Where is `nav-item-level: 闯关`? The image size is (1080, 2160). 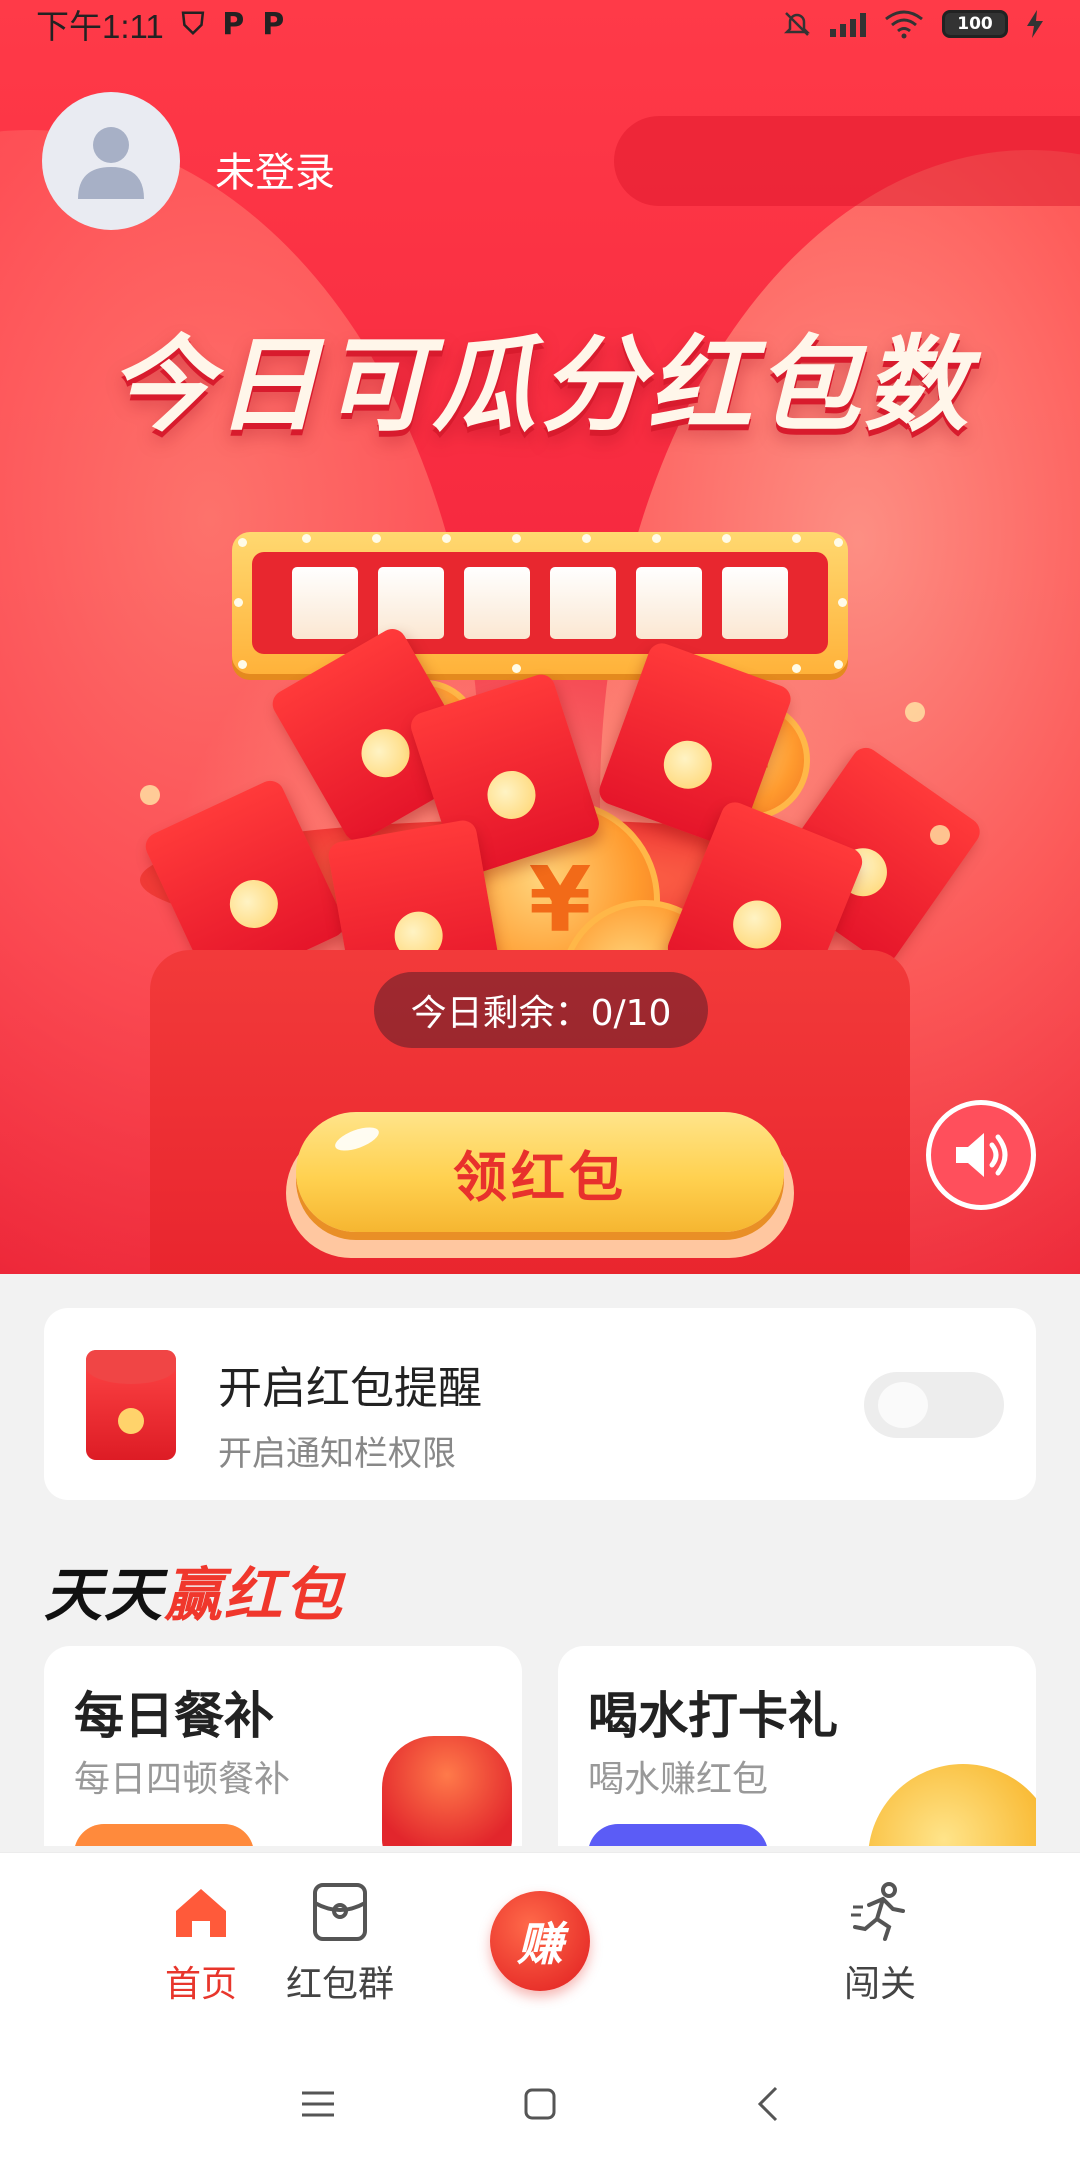 nav-item-level: 闯关 is located at coordinates (880, 1944).